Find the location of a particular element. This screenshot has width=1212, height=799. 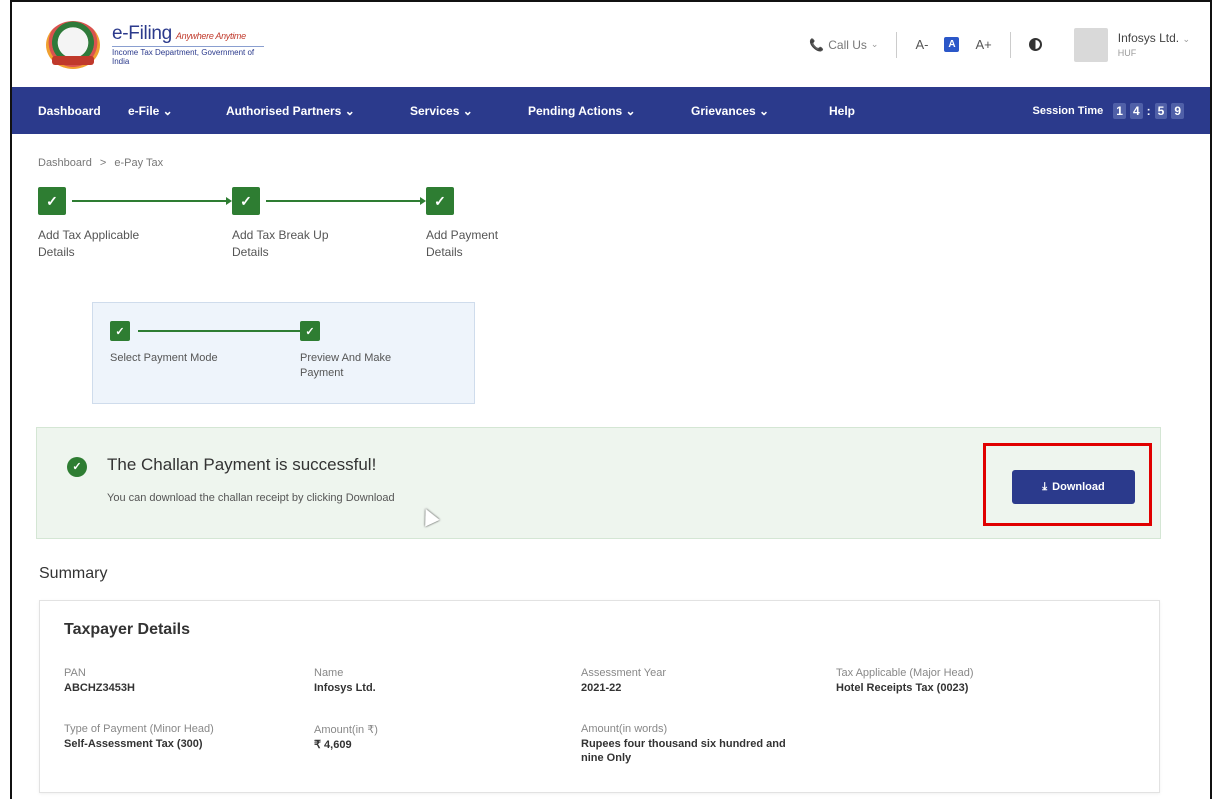

session-digit: 4 is located at coordinates (1136, 110).